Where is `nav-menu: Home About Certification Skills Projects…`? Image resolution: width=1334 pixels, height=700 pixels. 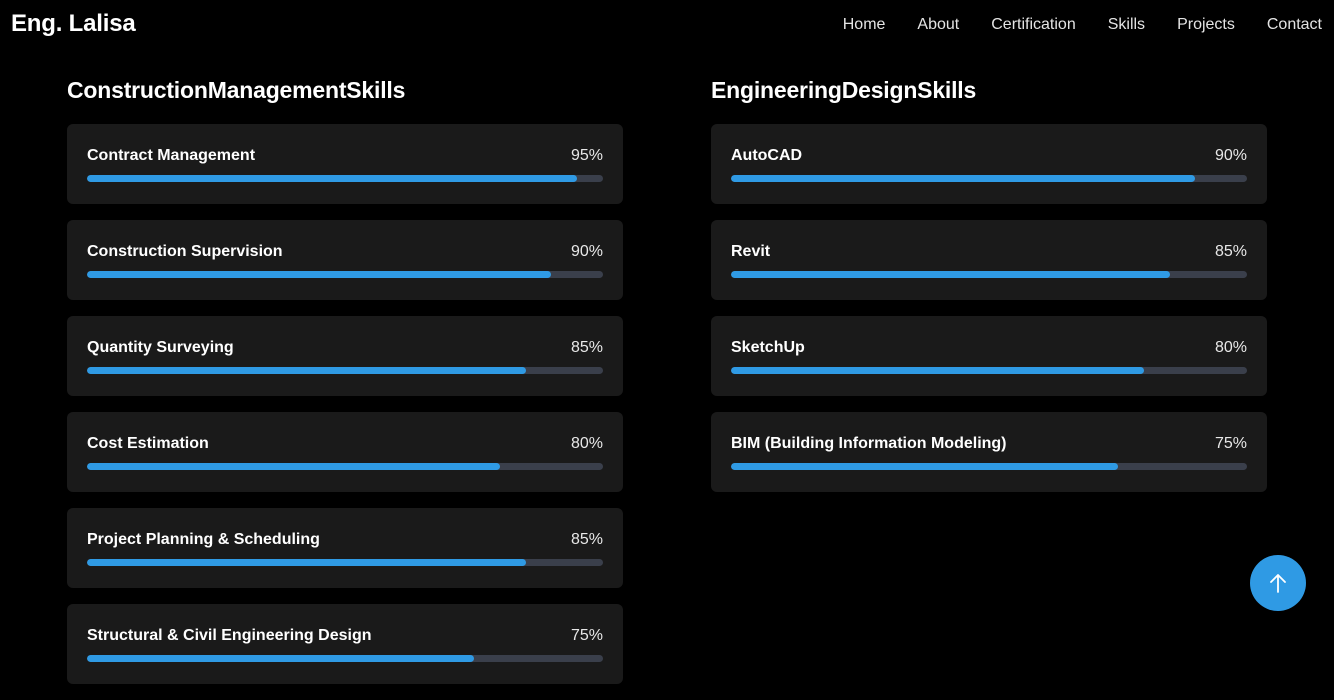
nav-menu: Home About Certification Skills Projects… is located at coordinates (1082, 25).